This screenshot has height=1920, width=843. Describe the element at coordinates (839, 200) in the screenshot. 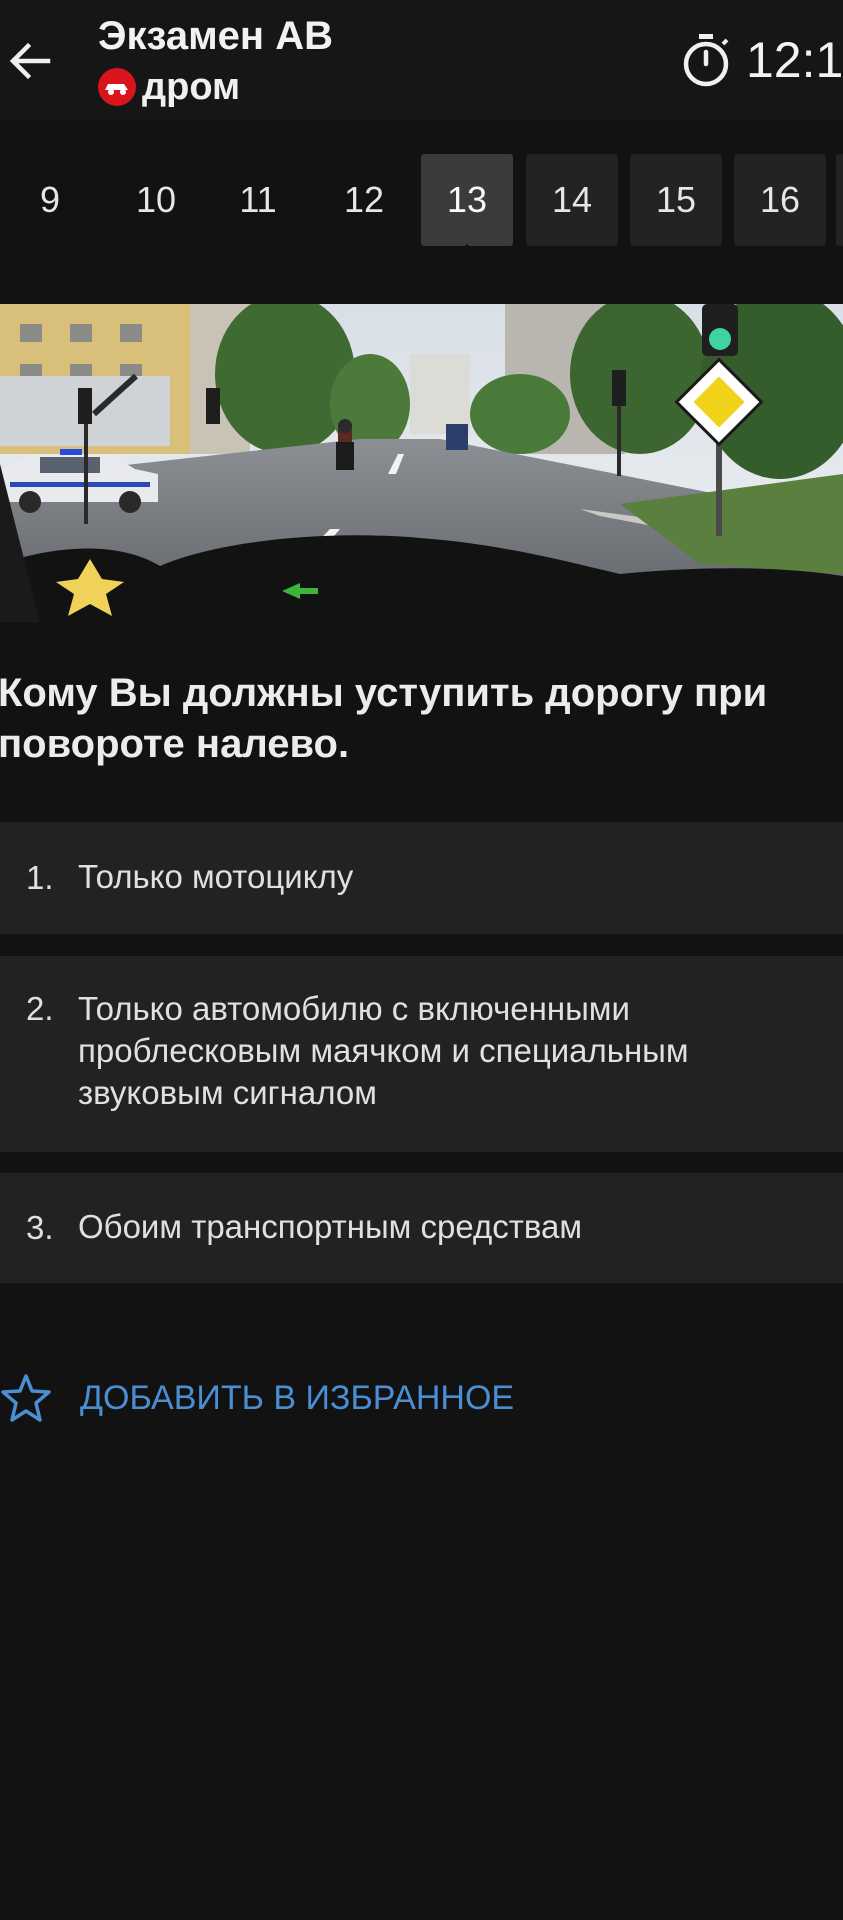

I see `tab-question-next` at that location.